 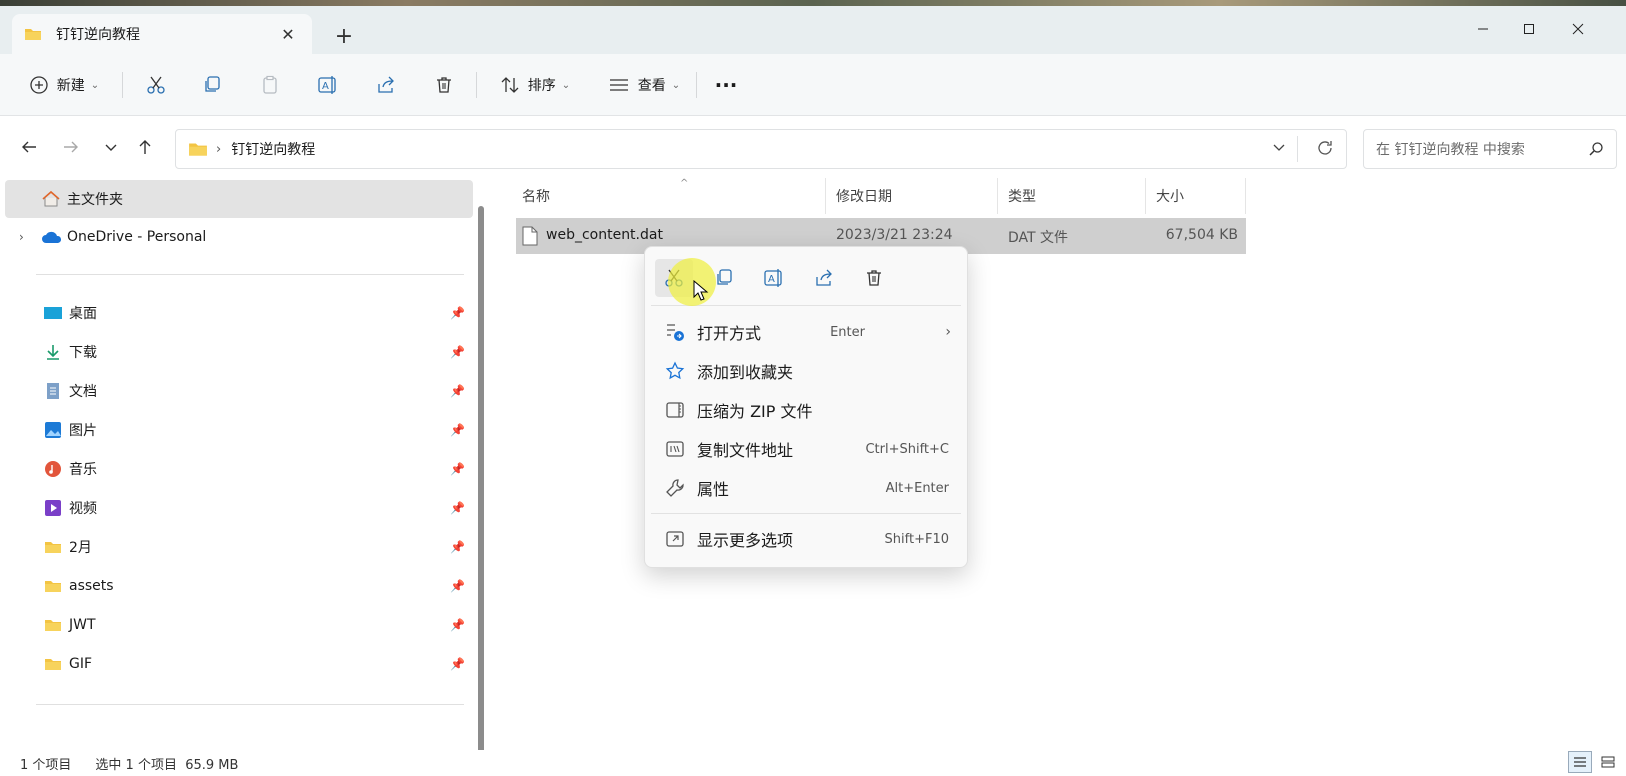 What do you see at coordinates (713, 489) in the screenshot?
I see `context-item-label: 属性` at bounding box center [713, 489].